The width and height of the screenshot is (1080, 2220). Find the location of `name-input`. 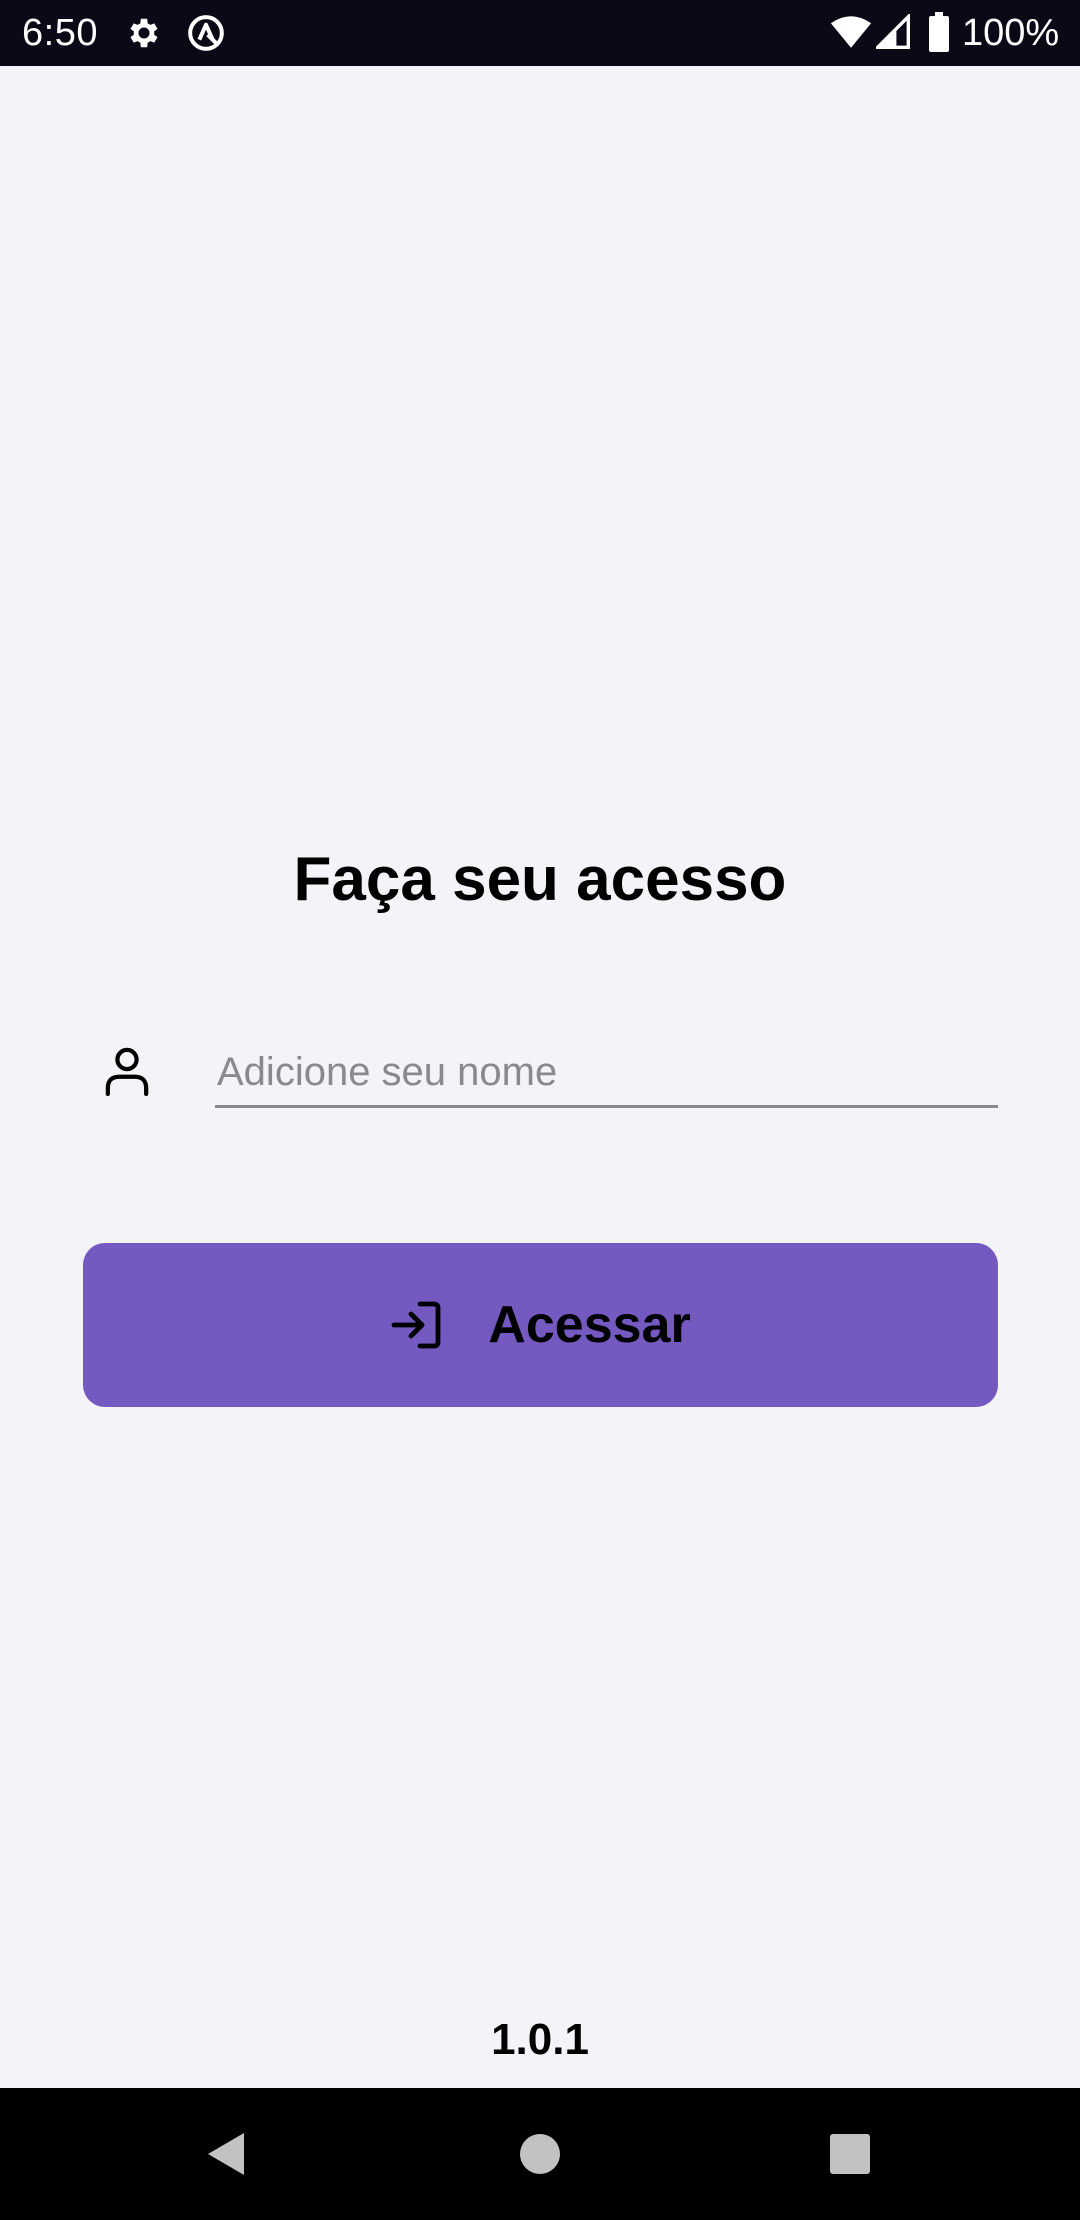

name-input is located at coordinates (606, 1072).